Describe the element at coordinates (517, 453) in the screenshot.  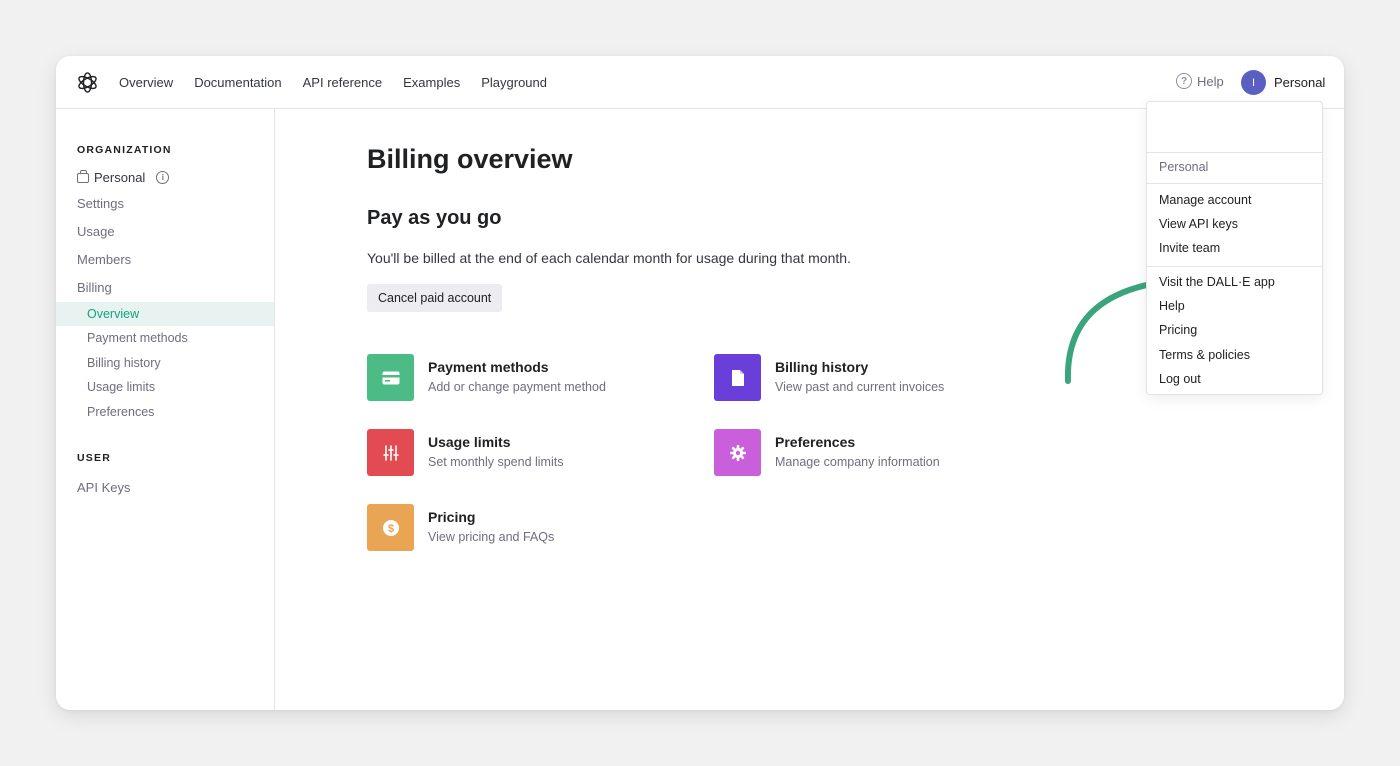
I see `card-usage-limits: Usage limits Set monthly spend limits` at that location.